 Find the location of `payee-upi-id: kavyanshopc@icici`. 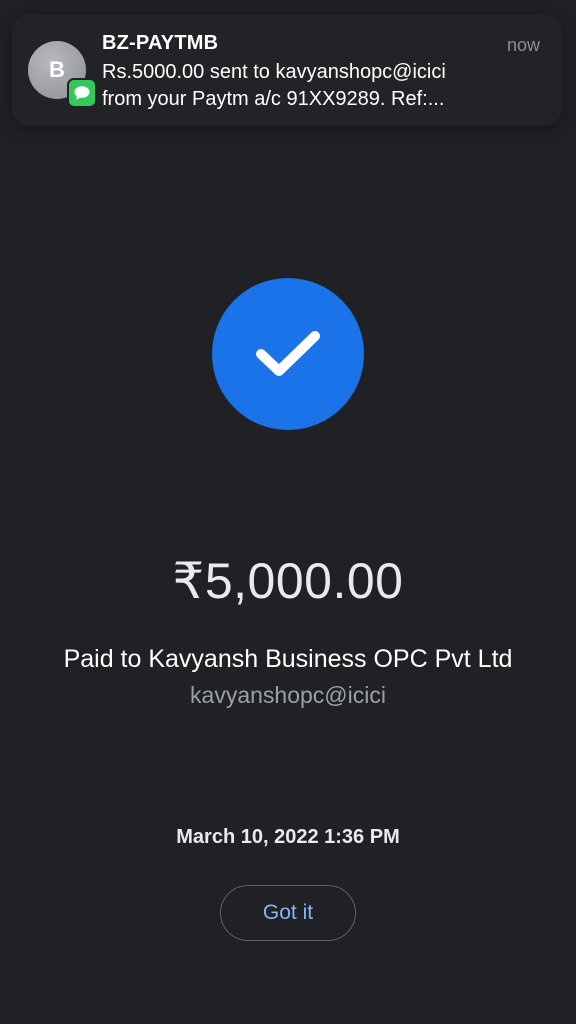

payee-upi-id: kavyanshopc@icici is located at coordinates (288, 695).